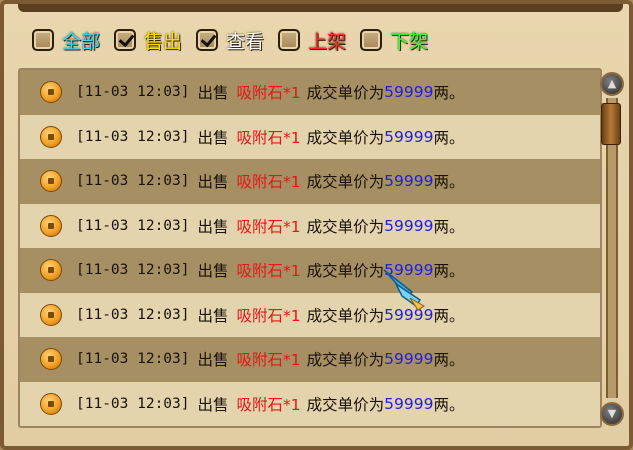 Image resolution: width=633 pixels, height=450 pixels. I want to click on scroll-up-icon: ▲, so click(612, 84).